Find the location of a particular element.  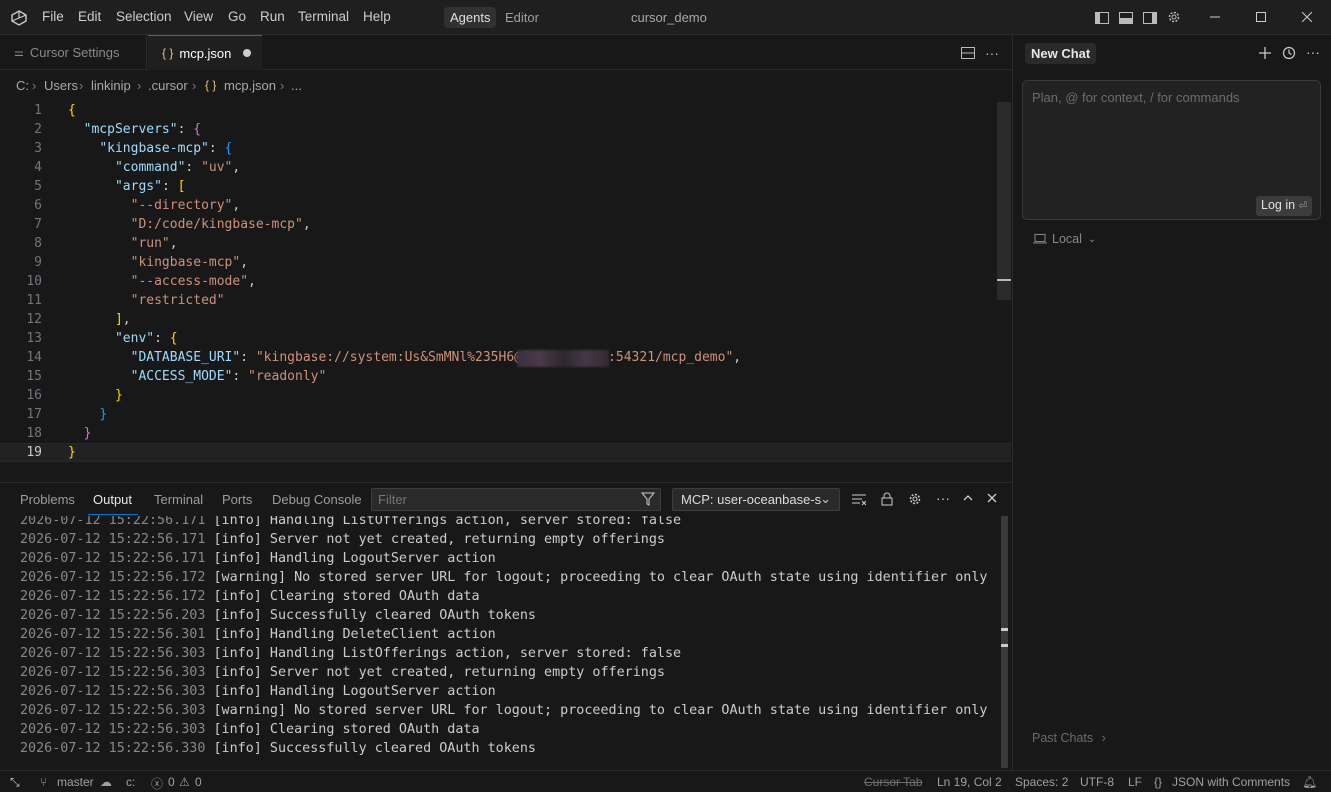

toggle-secondary-sidebar-icon is located at coordinates (1150, 18).